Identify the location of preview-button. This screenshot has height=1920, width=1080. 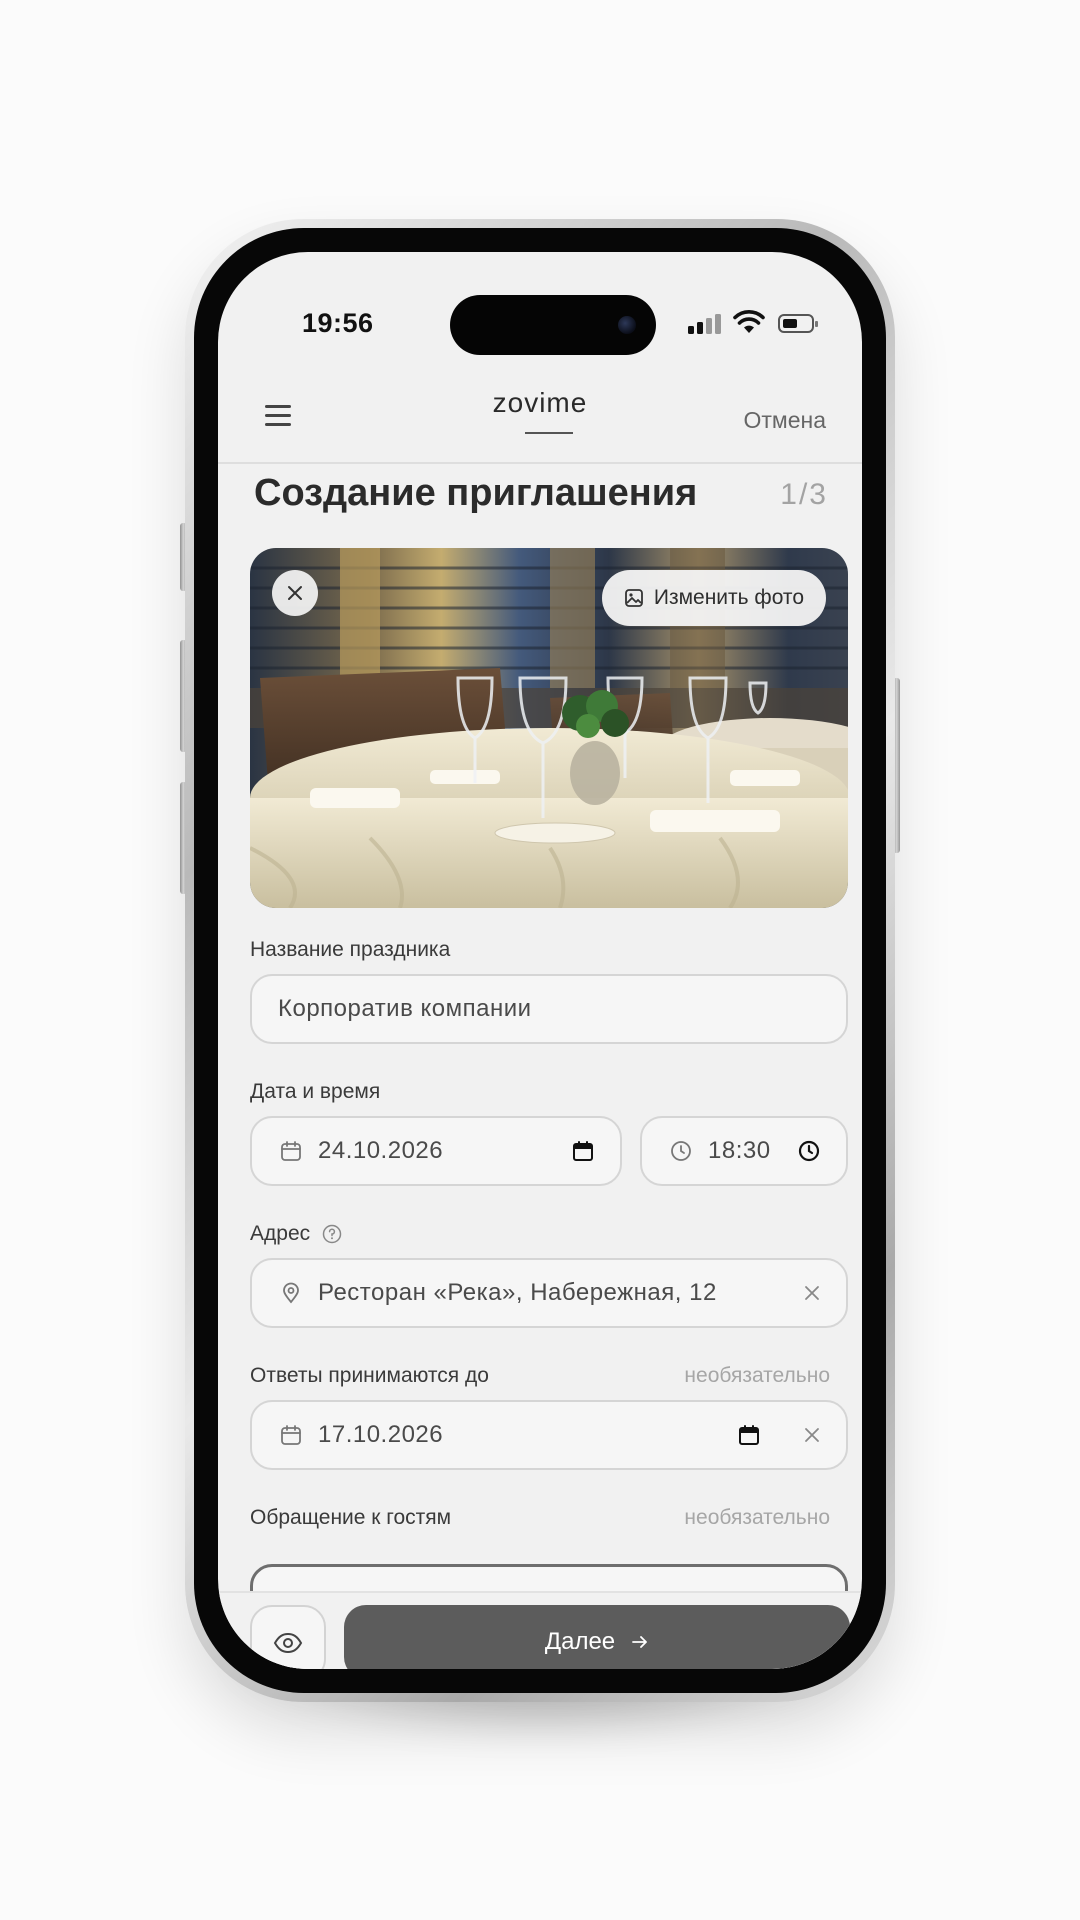
(288, 1637).